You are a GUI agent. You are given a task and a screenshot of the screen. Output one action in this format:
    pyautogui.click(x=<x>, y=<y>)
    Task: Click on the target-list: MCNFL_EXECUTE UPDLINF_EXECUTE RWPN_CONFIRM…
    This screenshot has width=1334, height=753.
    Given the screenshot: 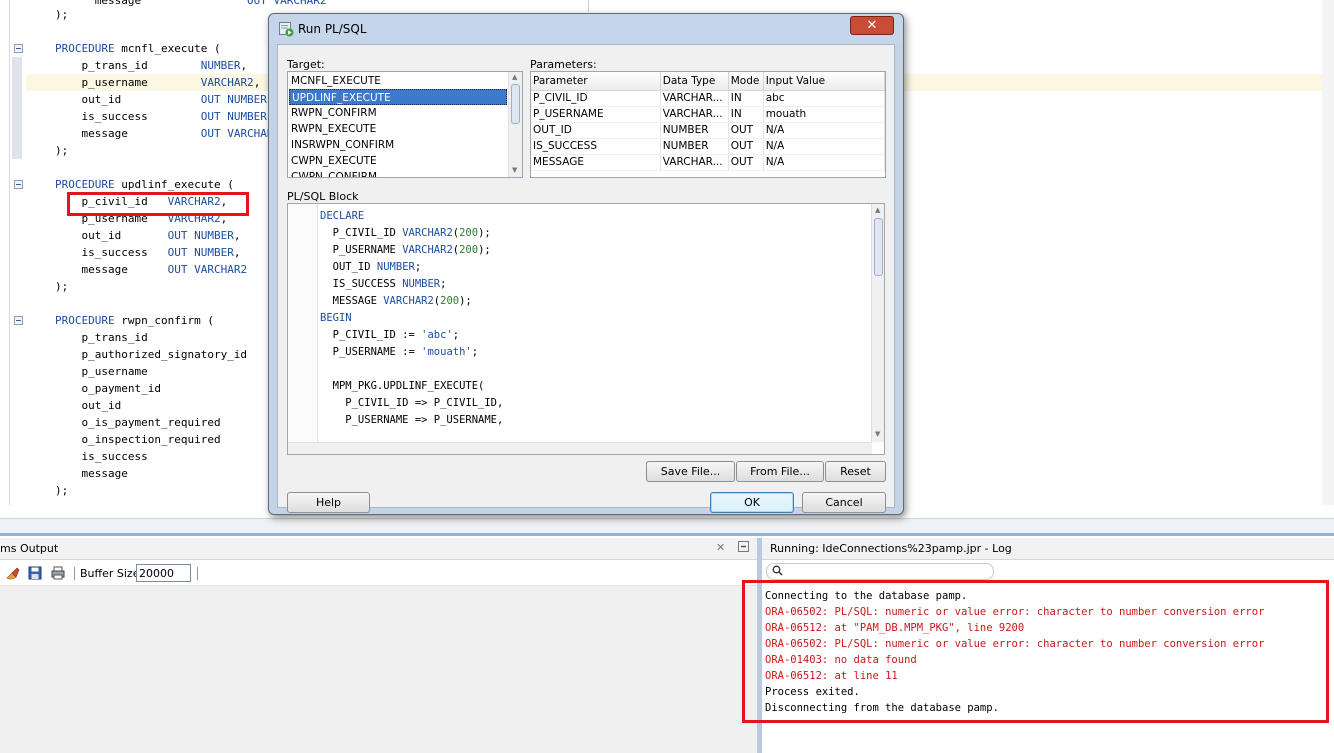 What is the action you would take?
    pyautogui.click(x=405, y=124)
    